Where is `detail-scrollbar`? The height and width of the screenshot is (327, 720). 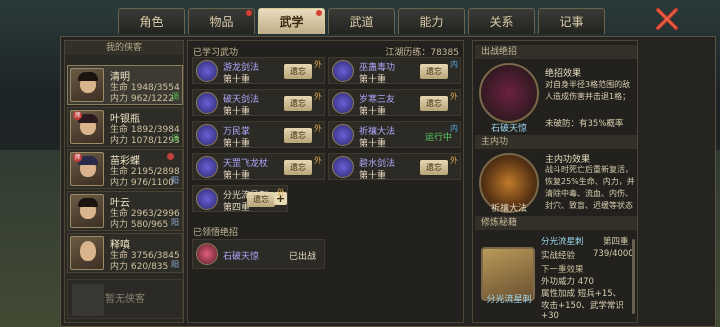 detail-scrollbar is located at coordinates (633, 276).